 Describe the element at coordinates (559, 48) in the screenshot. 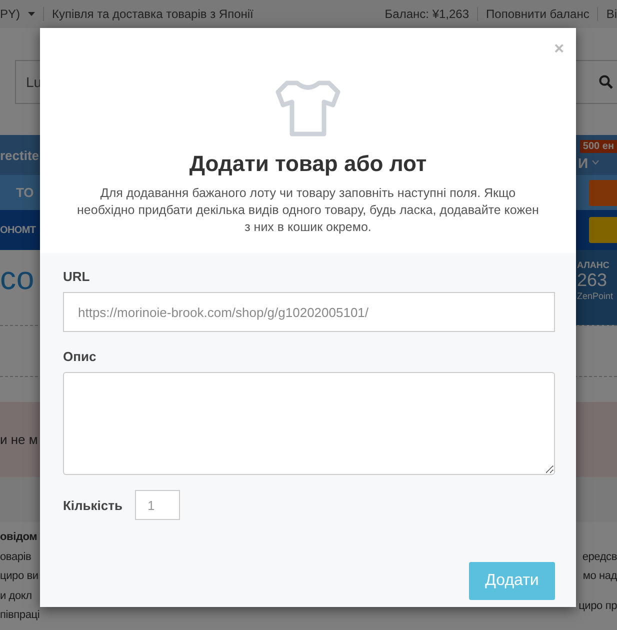

I see `close-button: ×` at that location.